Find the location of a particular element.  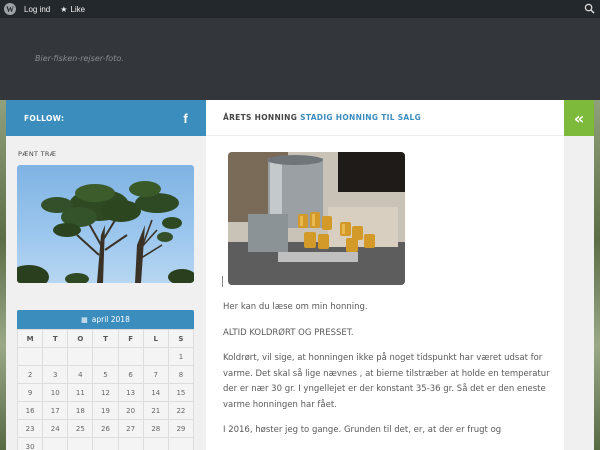

calendar-day: 6 is located at coordinates (130, 374).